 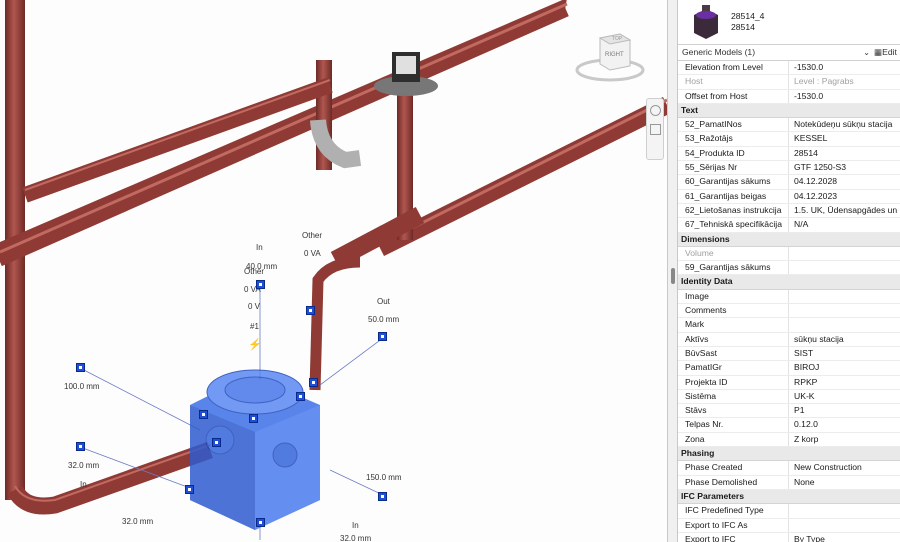 I want to click on property-row: 67_Tehniskā specifikācija N/A, so click(x=789, y=225).